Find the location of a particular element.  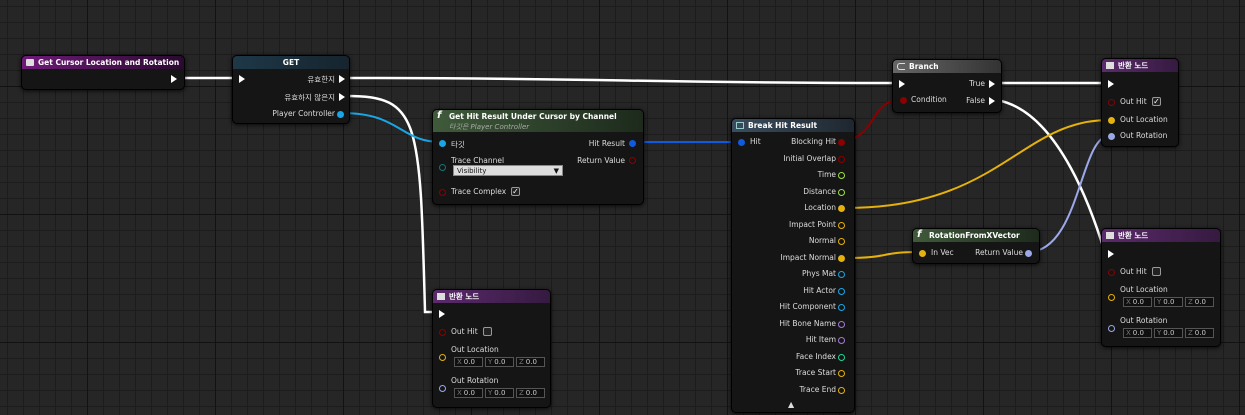

break-output-label: Blocking Hit is located at coordinates (813, 141).